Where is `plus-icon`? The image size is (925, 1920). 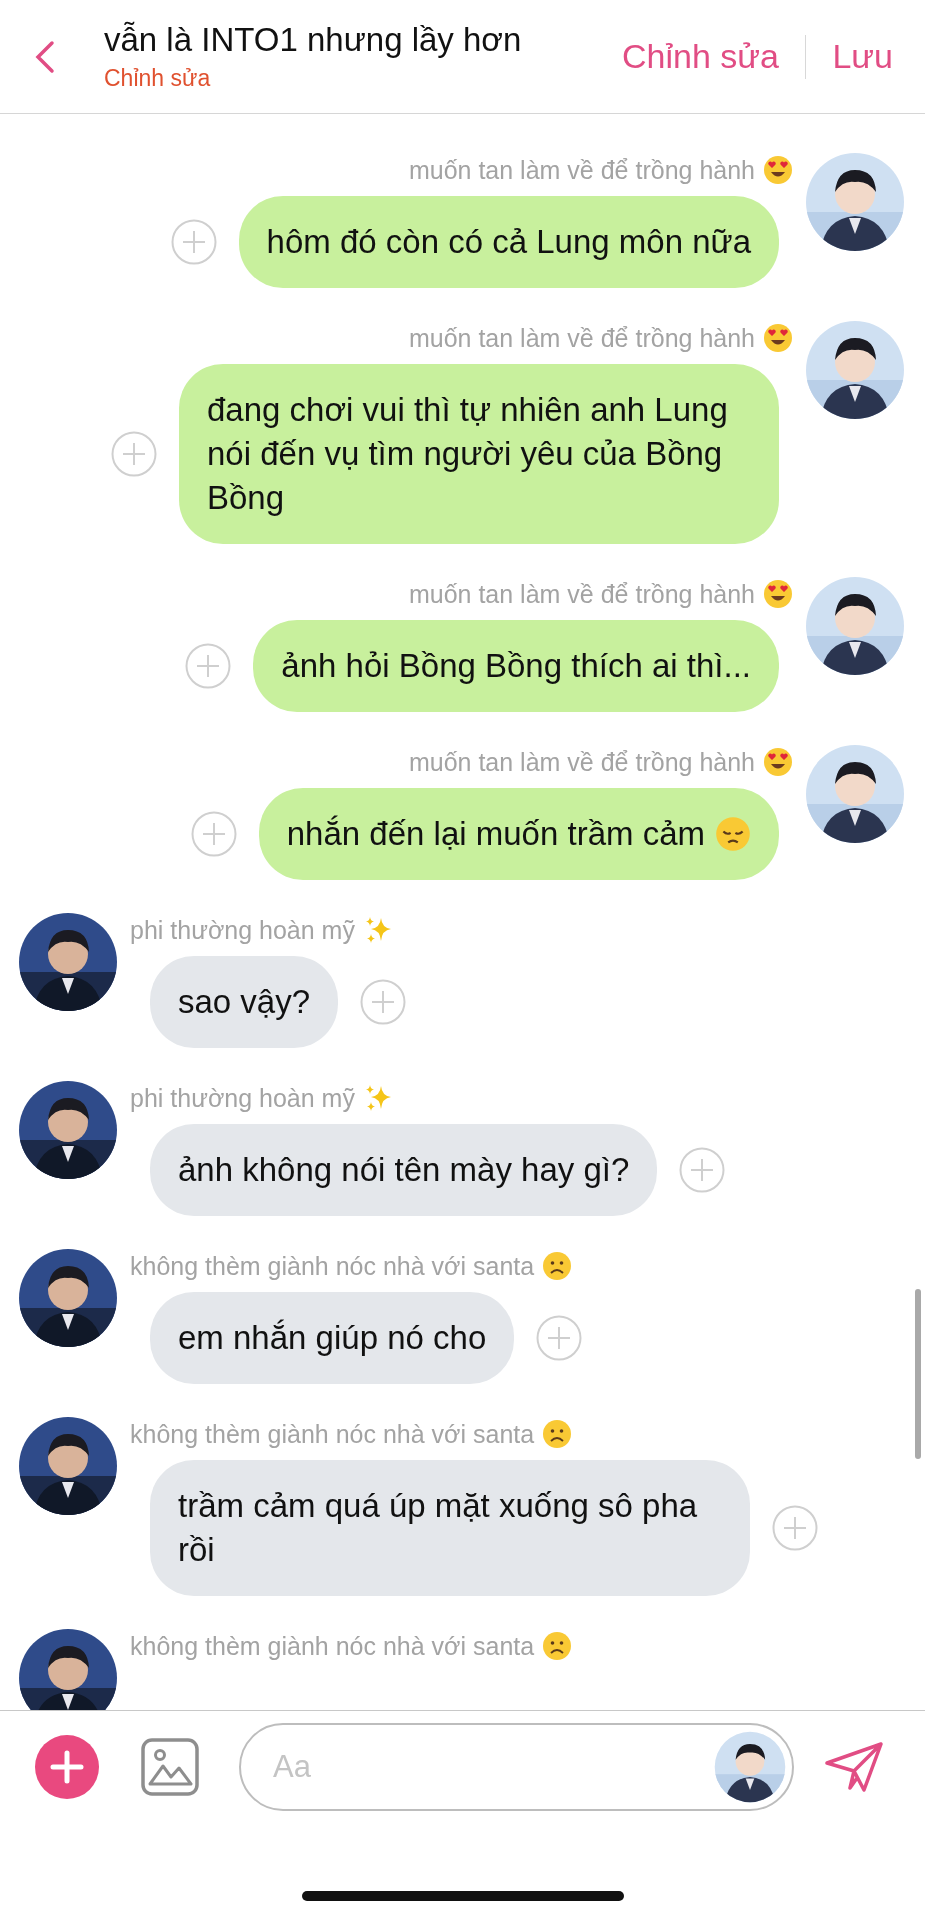
plus-icon is located at coordinates (67, 1767).